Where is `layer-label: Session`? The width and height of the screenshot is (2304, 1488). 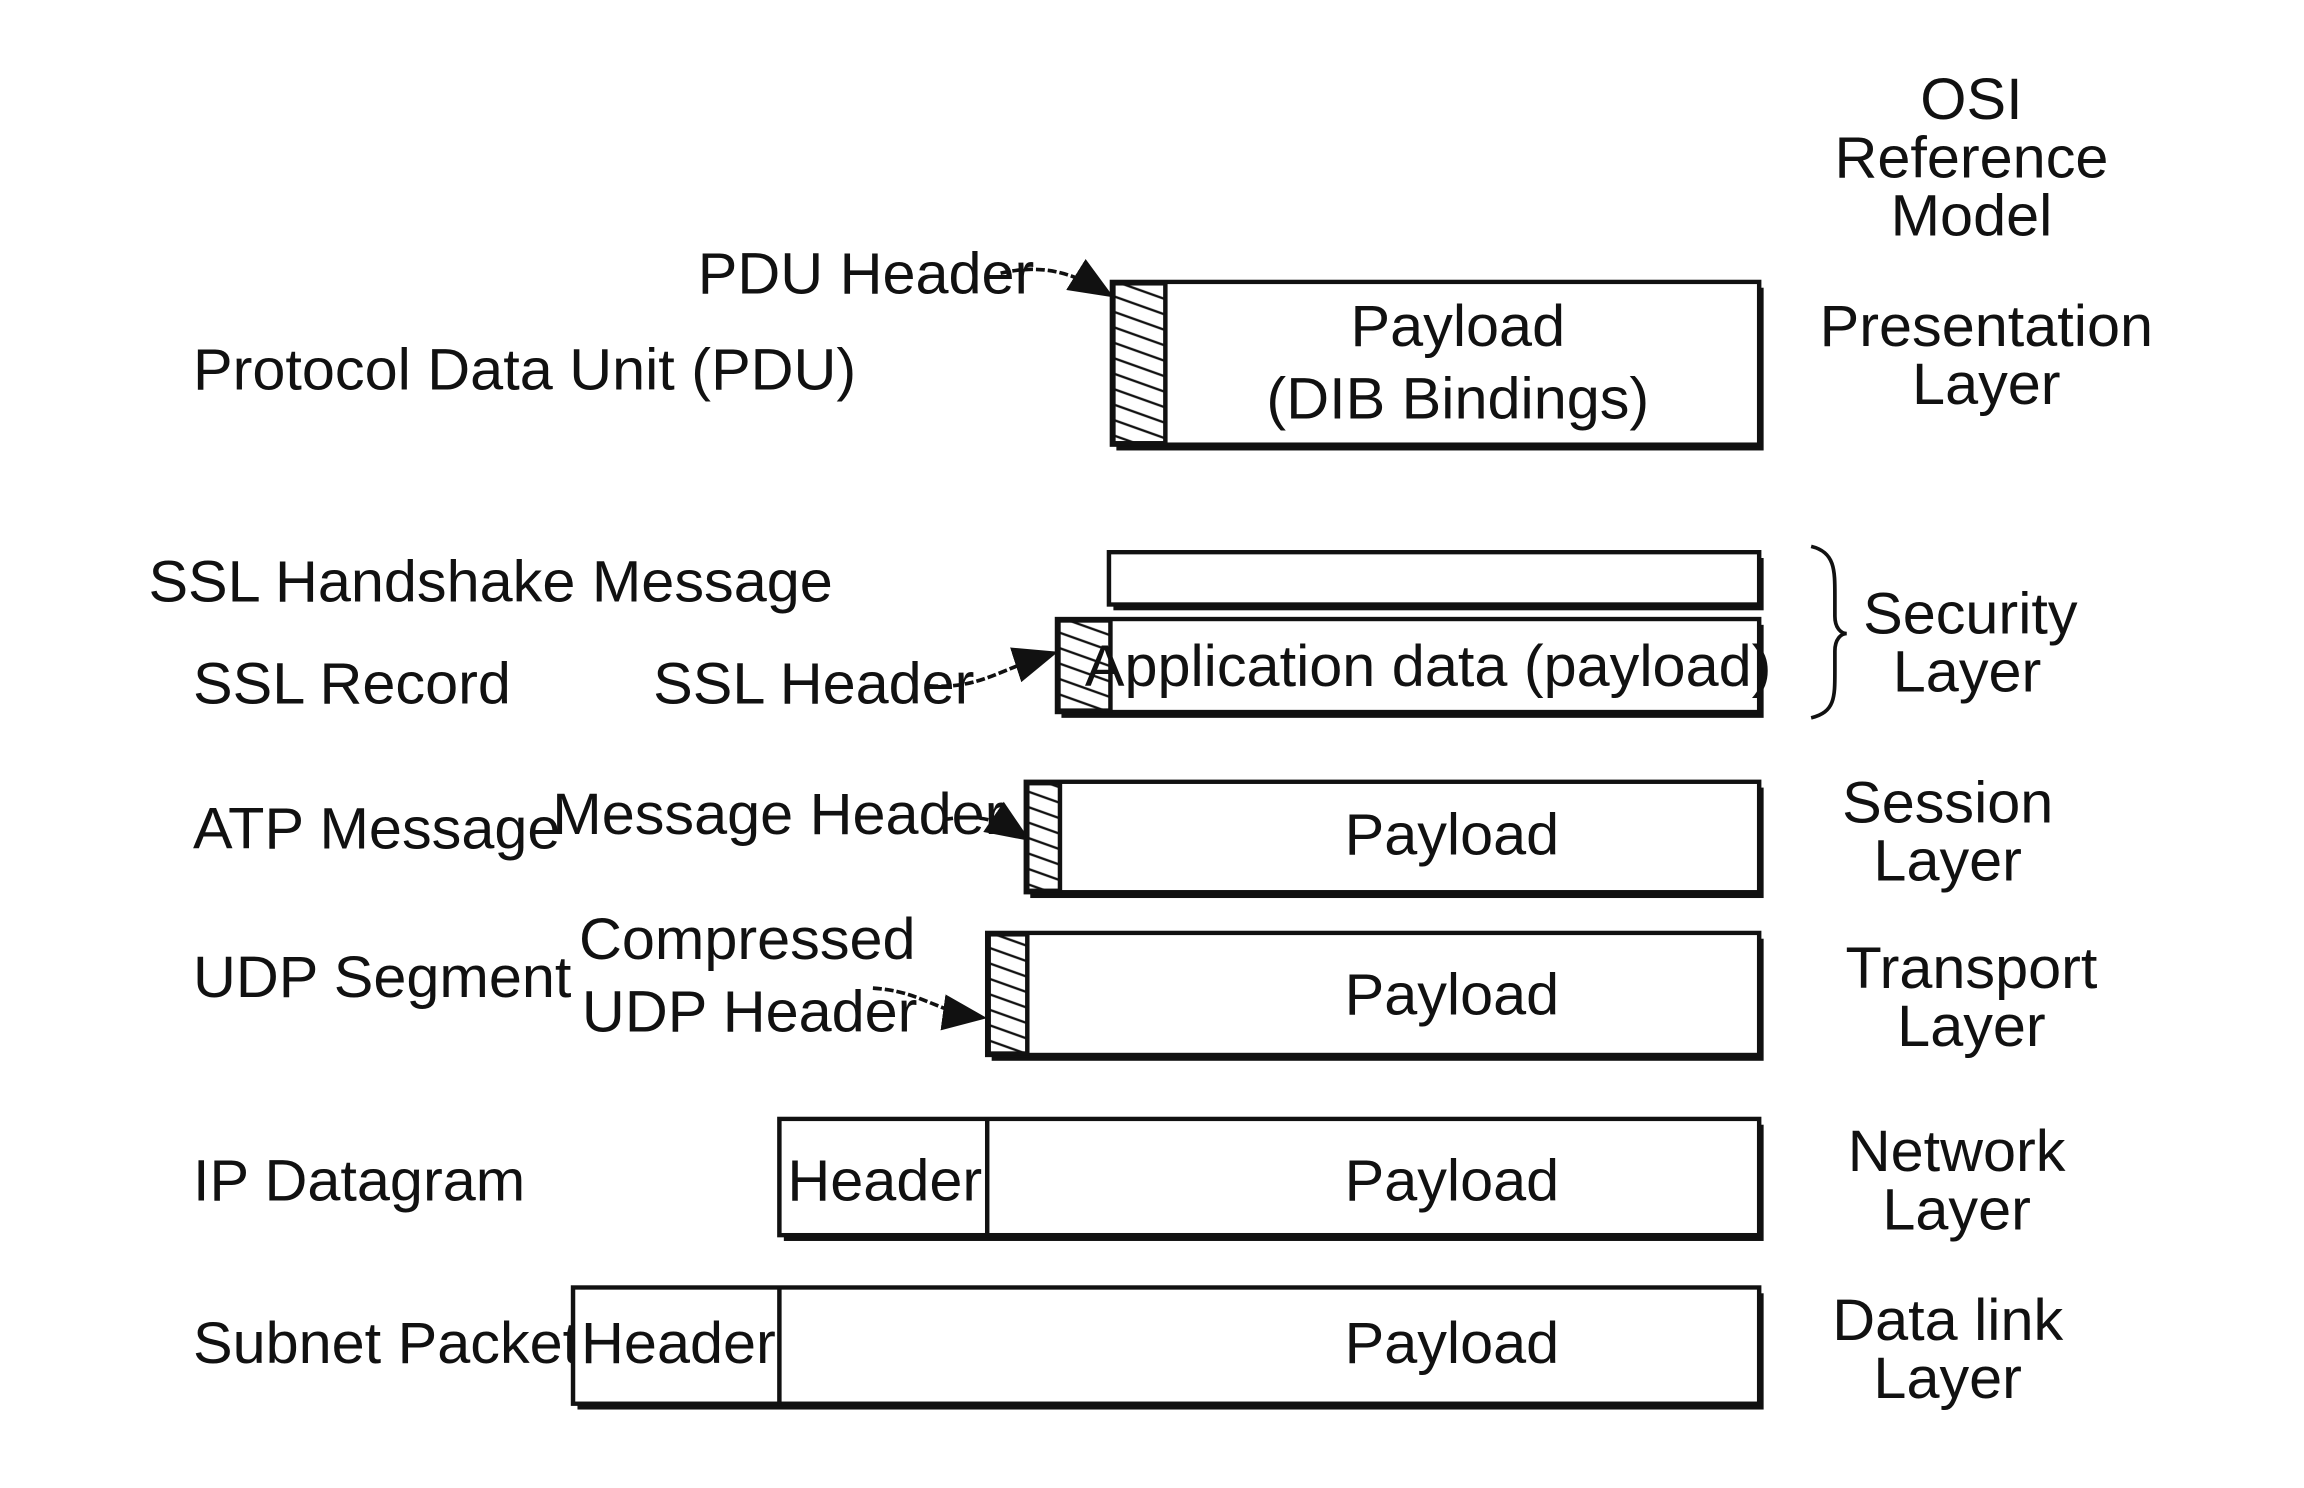
layer-label: Session is located at coordinates (1947, 803).